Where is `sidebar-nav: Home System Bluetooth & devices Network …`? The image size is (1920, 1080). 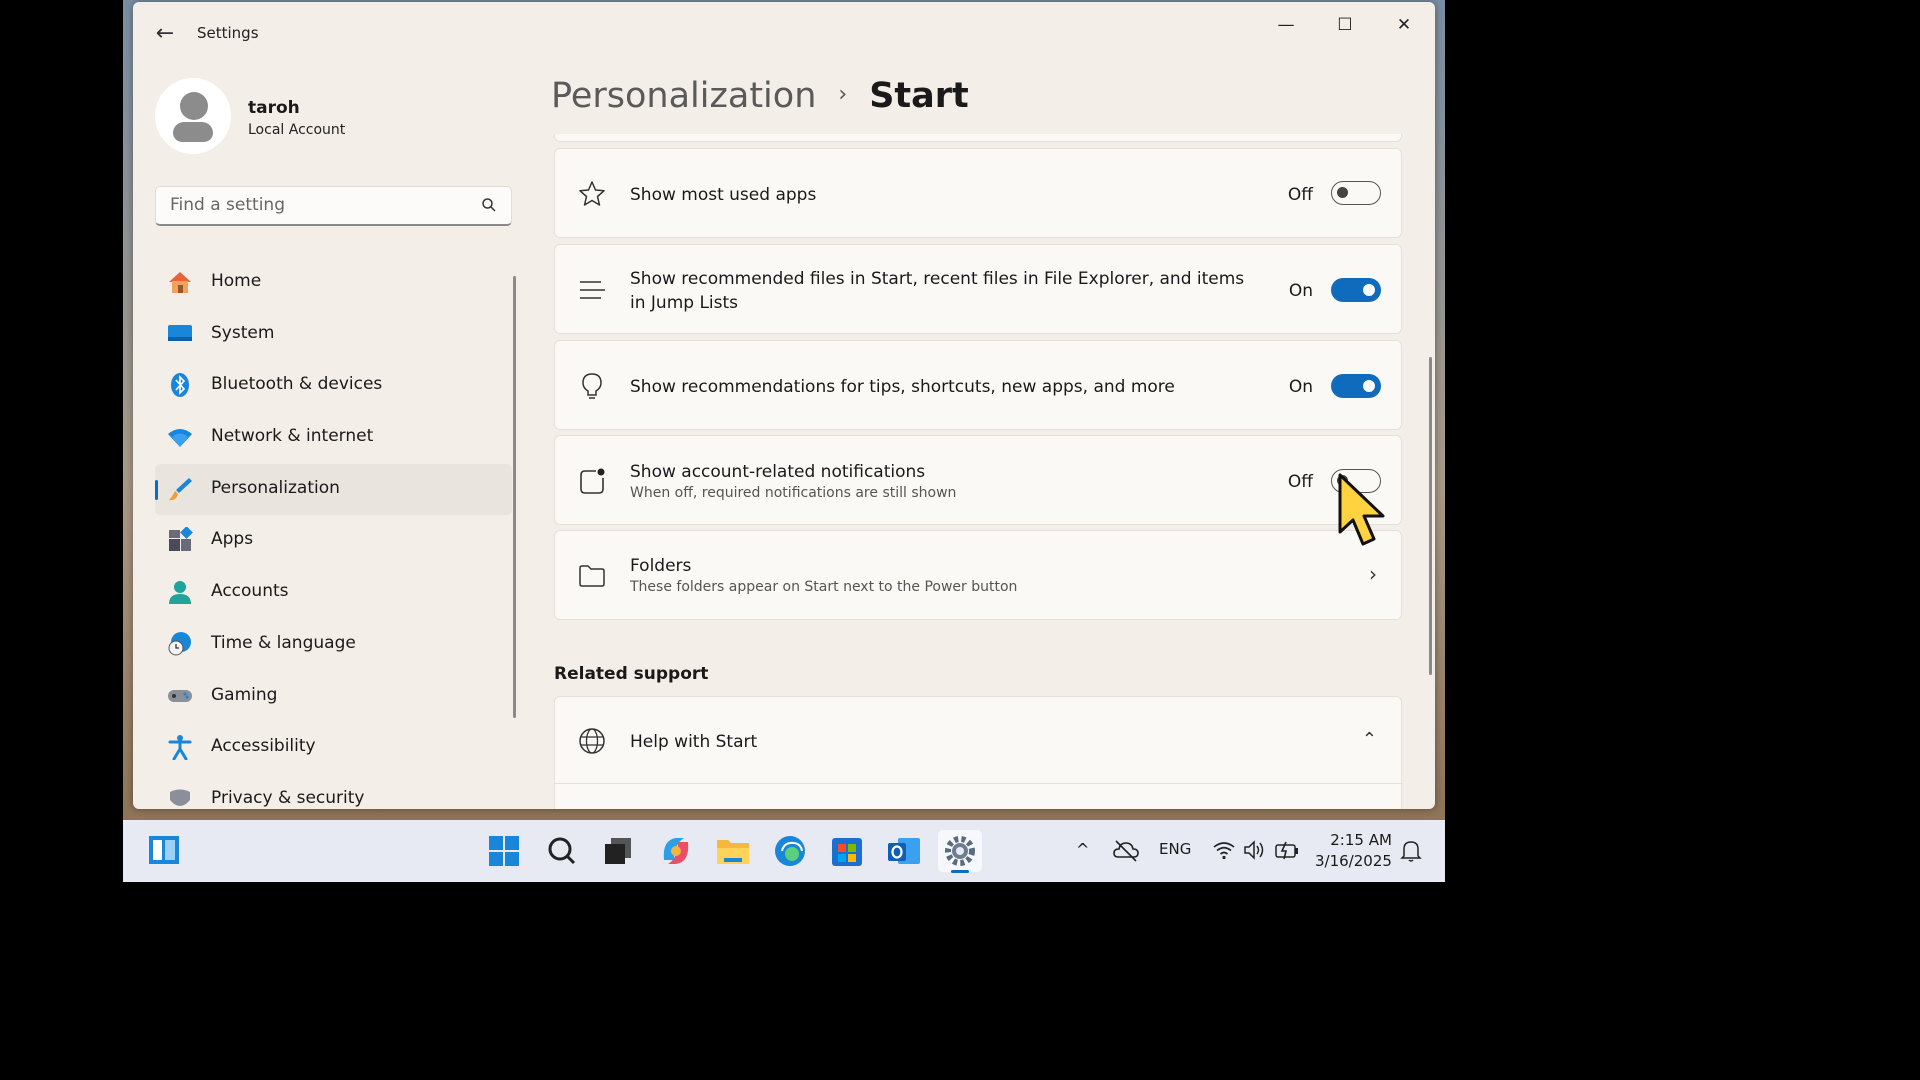
sidebar-nav: Home System Bluetooth & devices Network … is located at coordinates (333, 533).